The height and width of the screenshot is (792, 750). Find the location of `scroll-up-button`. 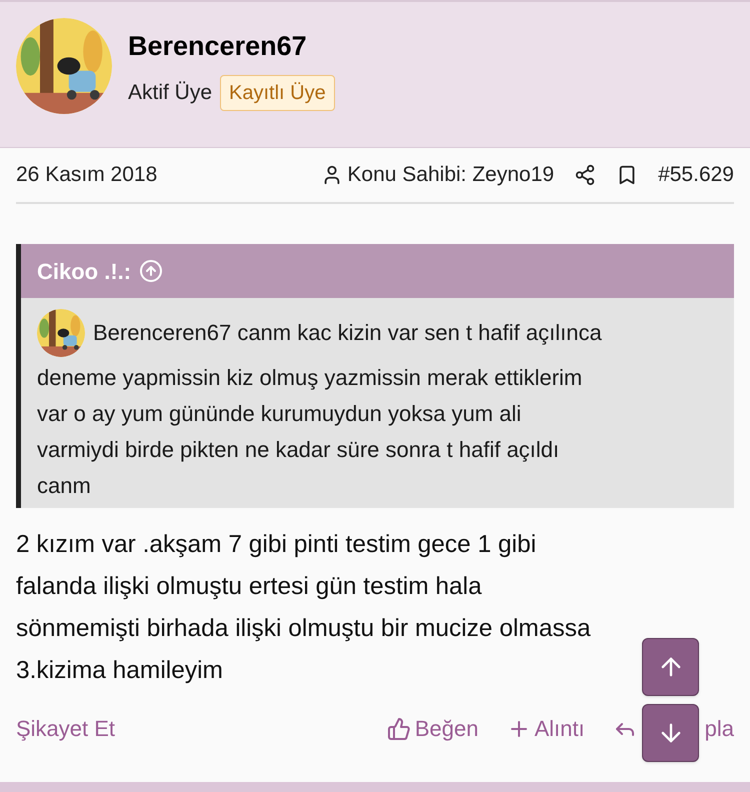

scroll-up-button is located at coordinates (670, 667).